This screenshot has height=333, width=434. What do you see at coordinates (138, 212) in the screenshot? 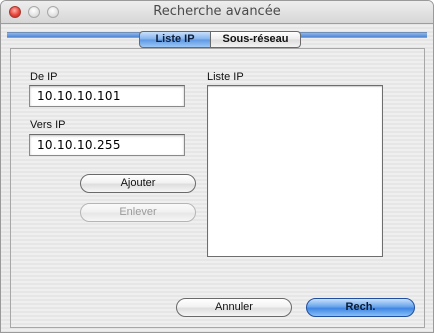
I see `remove-button: Enlever` at bounding box center [138, 212].